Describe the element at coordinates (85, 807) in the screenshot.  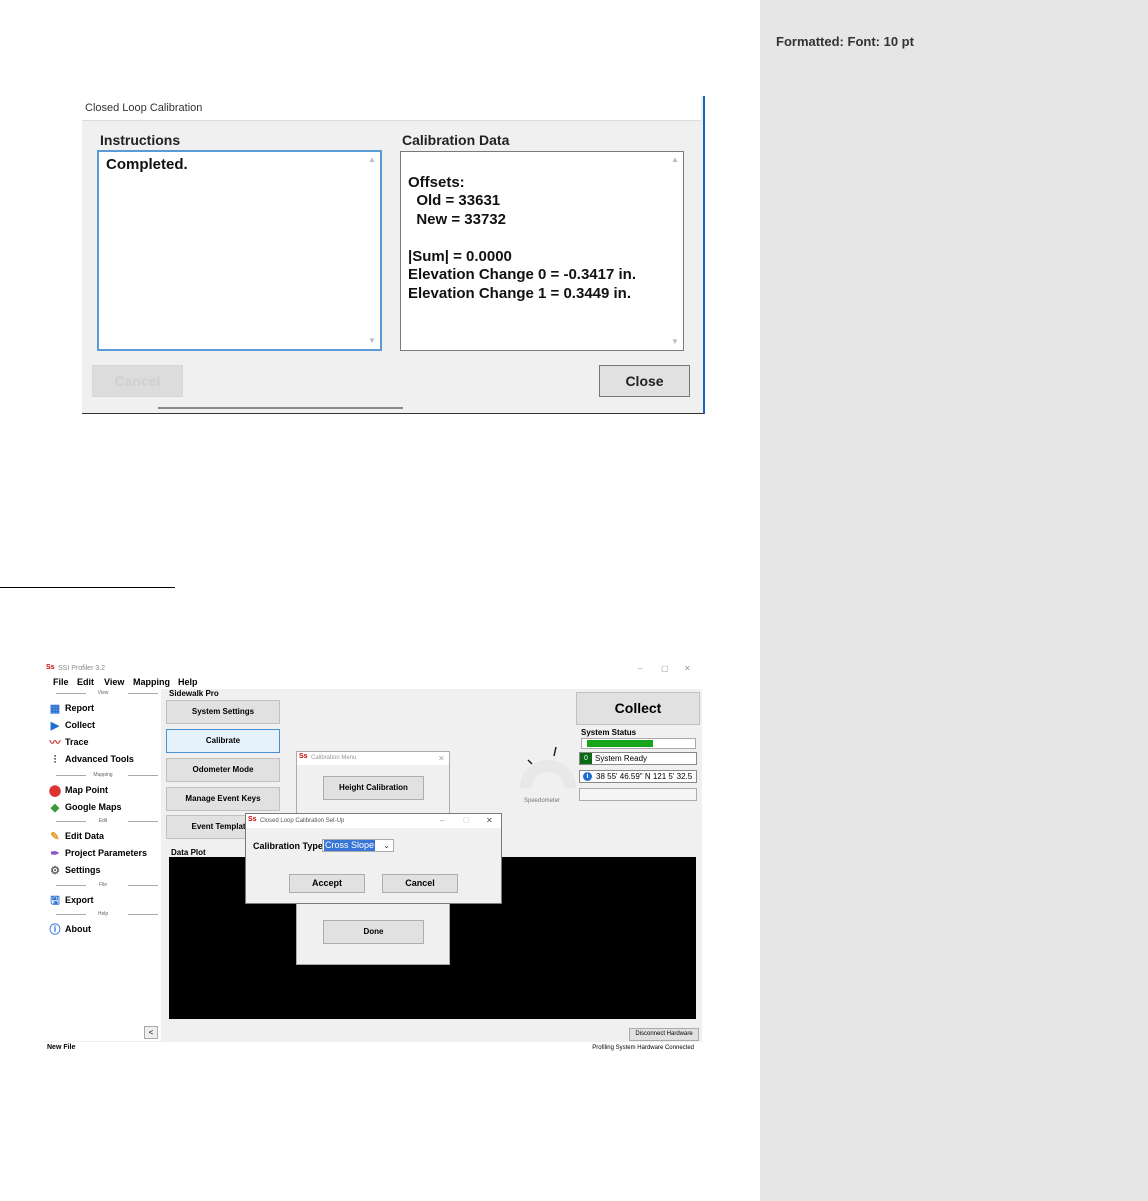
I see `sidebar-item-google-maps: ◆ Google Maps` at that location.